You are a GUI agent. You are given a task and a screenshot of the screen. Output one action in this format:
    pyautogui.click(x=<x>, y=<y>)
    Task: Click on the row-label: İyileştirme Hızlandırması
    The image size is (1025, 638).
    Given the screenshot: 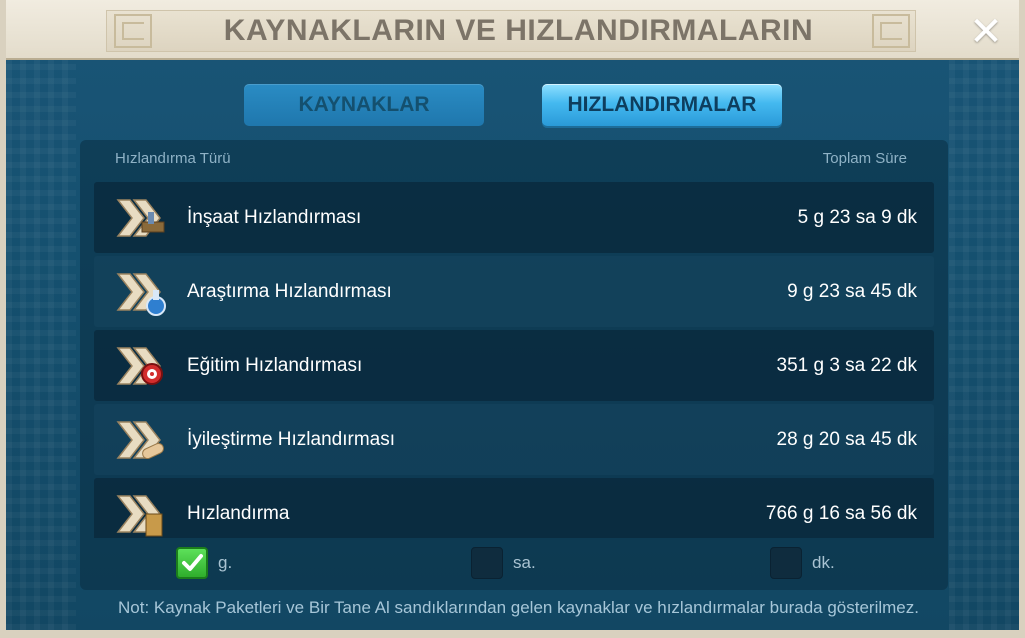 What is the action you would take?
    pyautogui.click(x=291, y=439)
    